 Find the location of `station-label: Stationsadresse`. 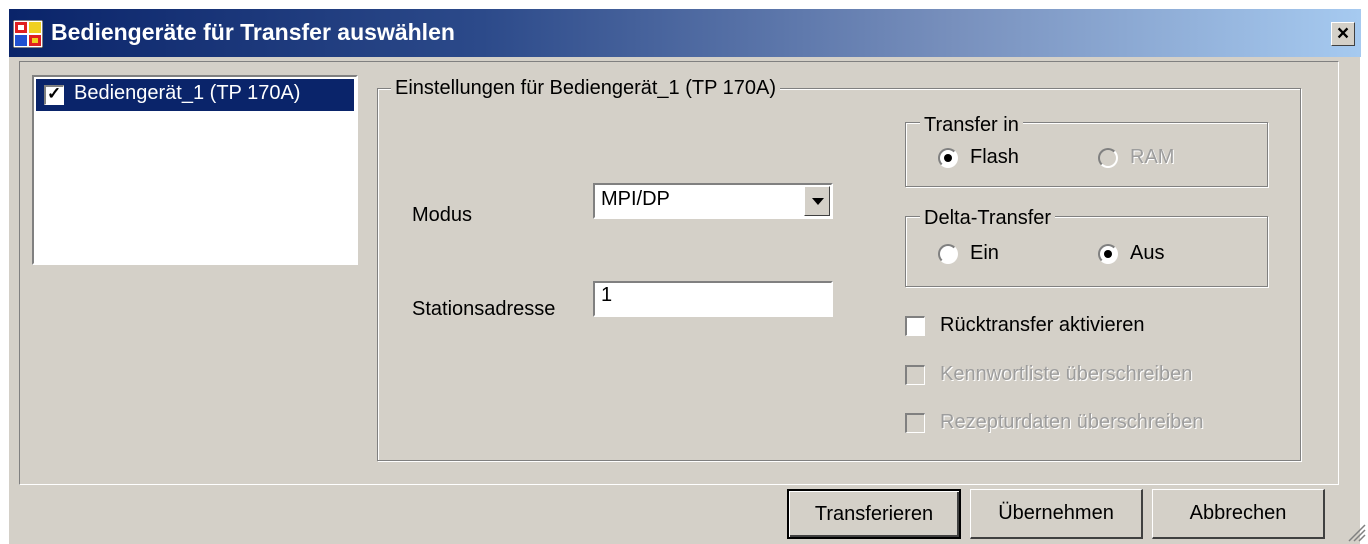

station-label: Stationsadresse is located at coordinates (484, 309).